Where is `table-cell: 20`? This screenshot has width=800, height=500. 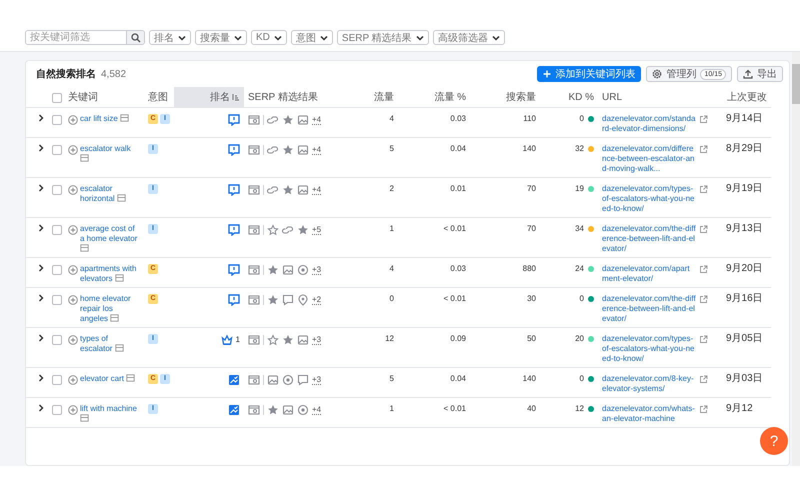 table-cell: 20 is located at coordinates (579, 339).